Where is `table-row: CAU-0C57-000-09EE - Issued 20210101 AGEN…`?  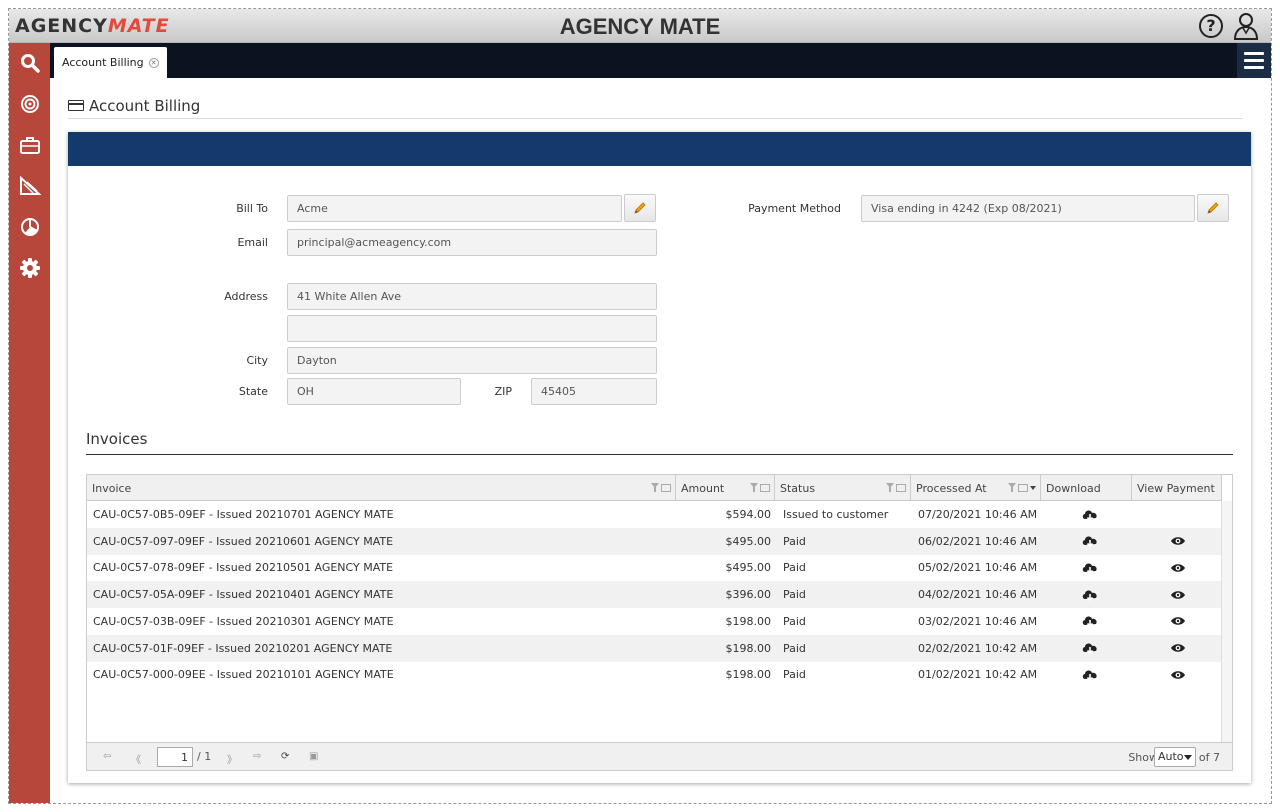 table-row: CAU-0C57-000-09EE - Issued 20210101 AGEN… is located at coordinates (654, 674).